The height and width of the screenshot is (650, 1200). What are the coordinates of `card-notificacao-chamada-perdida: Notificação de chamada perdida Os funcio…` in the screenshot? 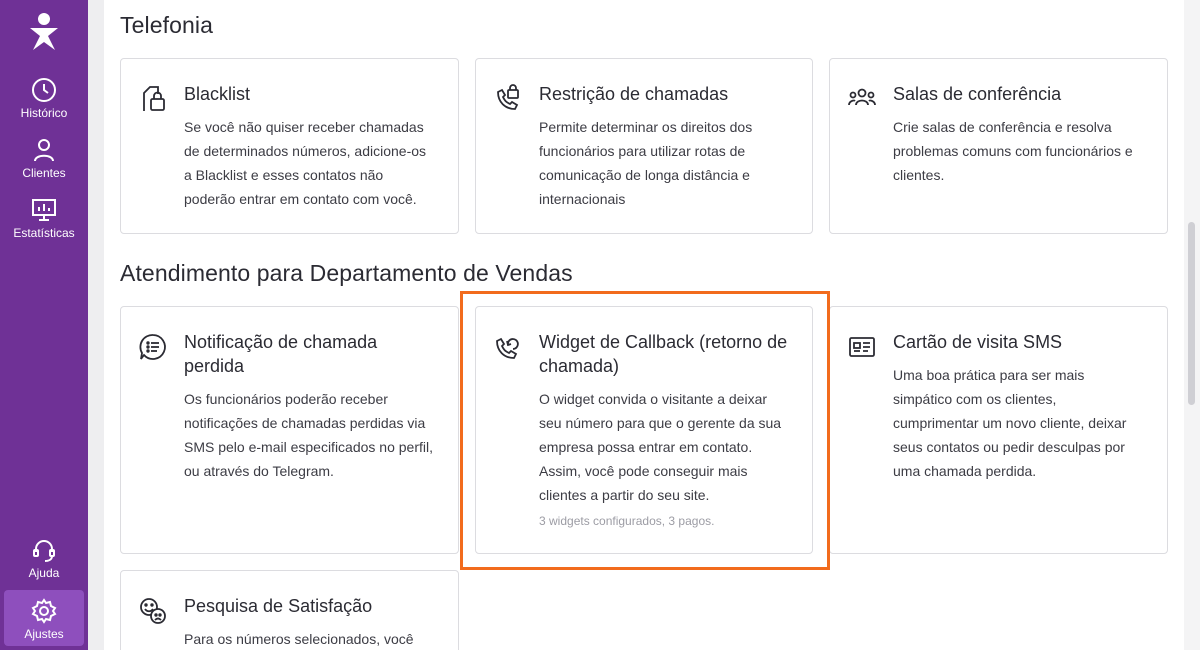 It's located at (289, 430).